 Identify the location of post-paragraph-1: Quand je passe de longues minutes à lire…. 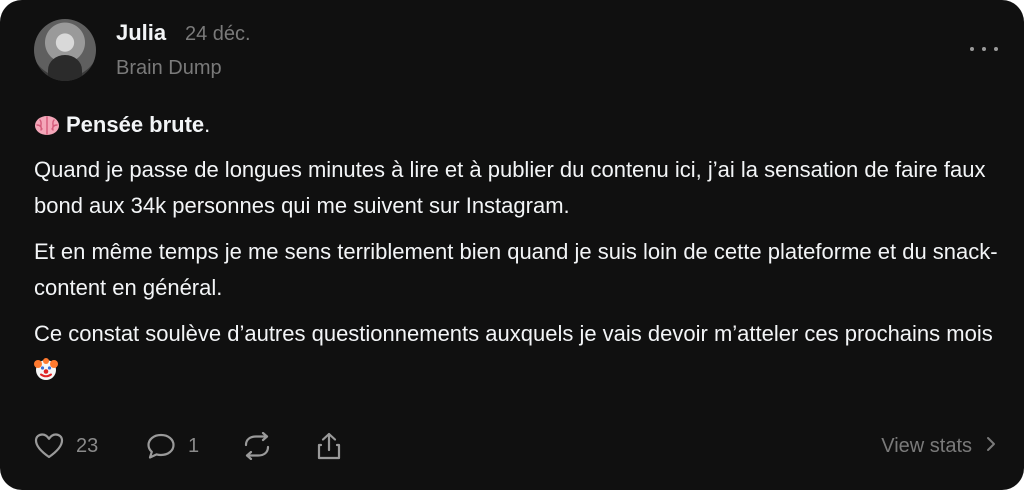
(510, 187).